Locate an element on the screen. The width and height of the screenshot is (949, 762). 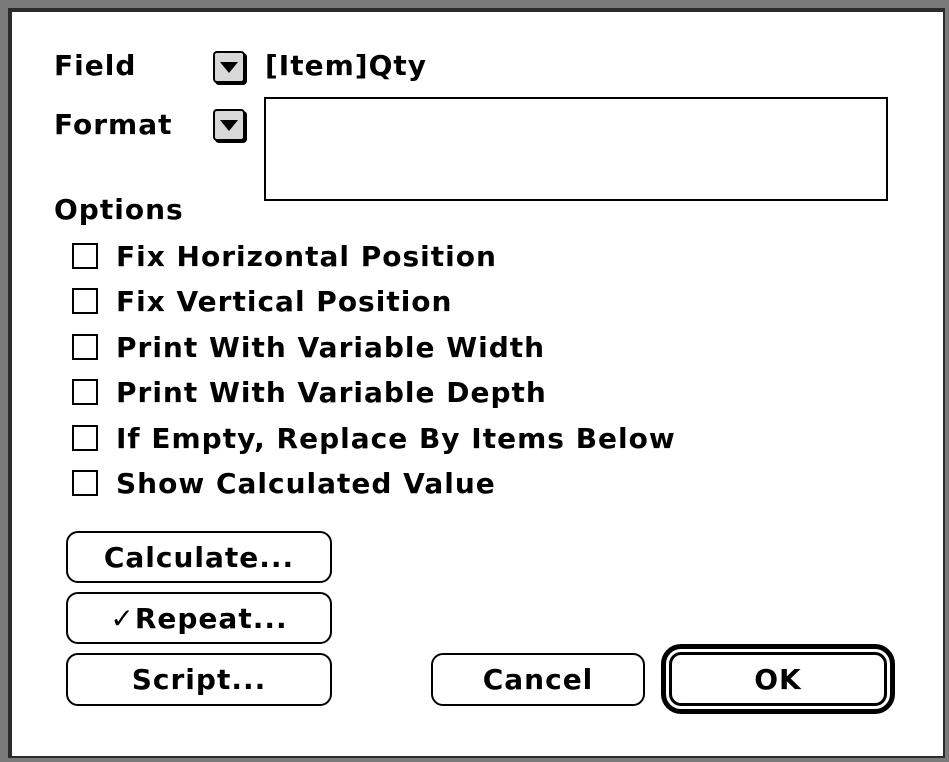
option-label: Print With Variable Width is located at coordinates (331, 347).